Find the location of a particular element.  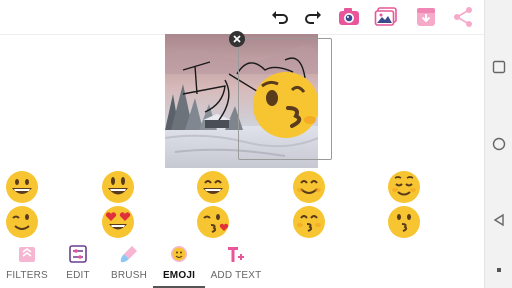

camera-icon is located at coordinates (349, 17).